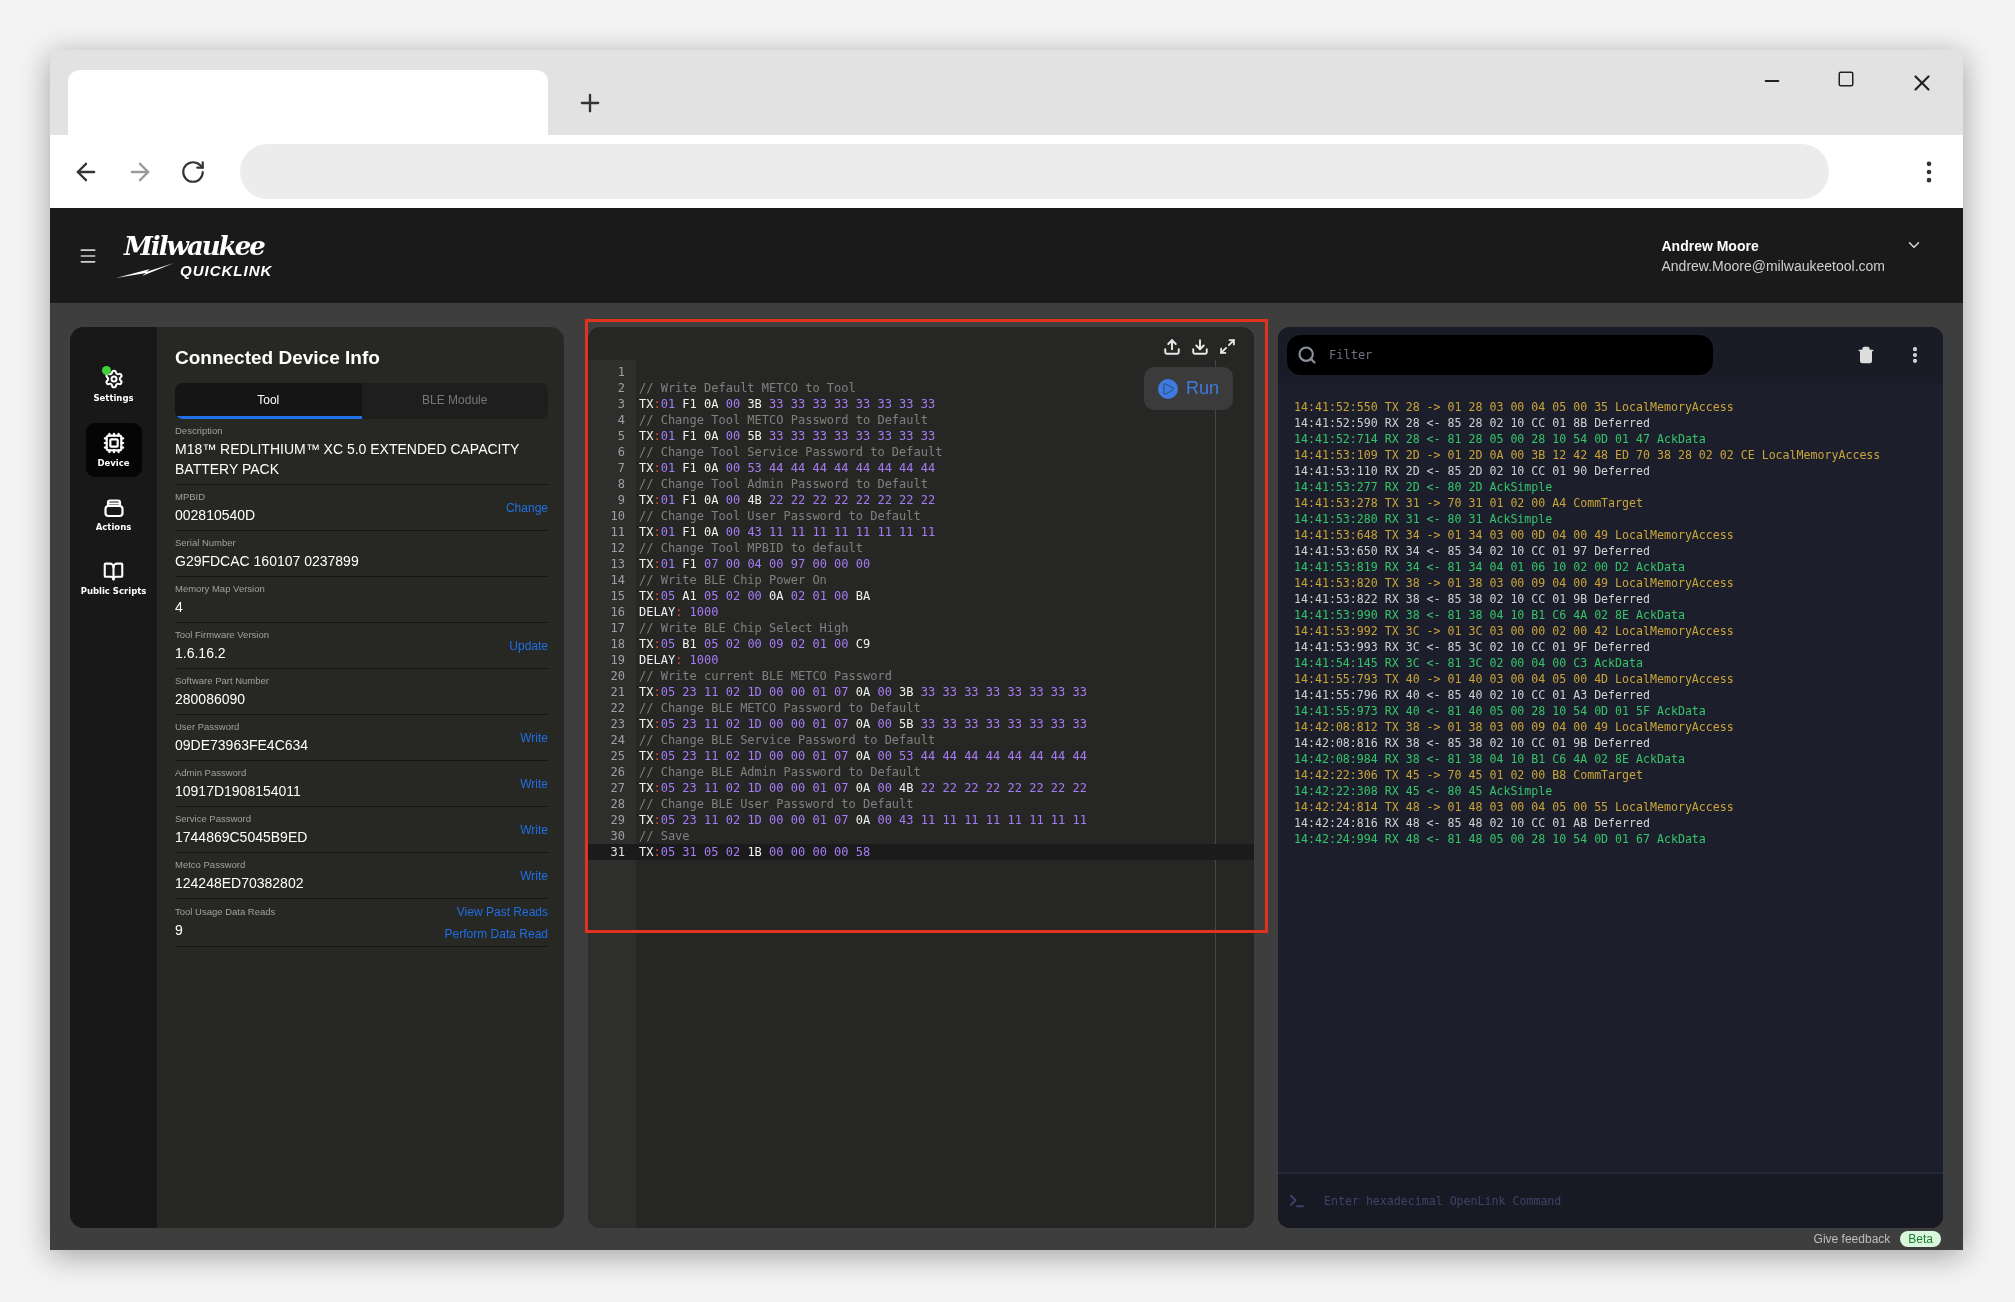 The image size is (2015, 1302). Describe the element at coordinates (678, 660) in the screenshot. I see `code-line: DELAY: 1000` at that location.